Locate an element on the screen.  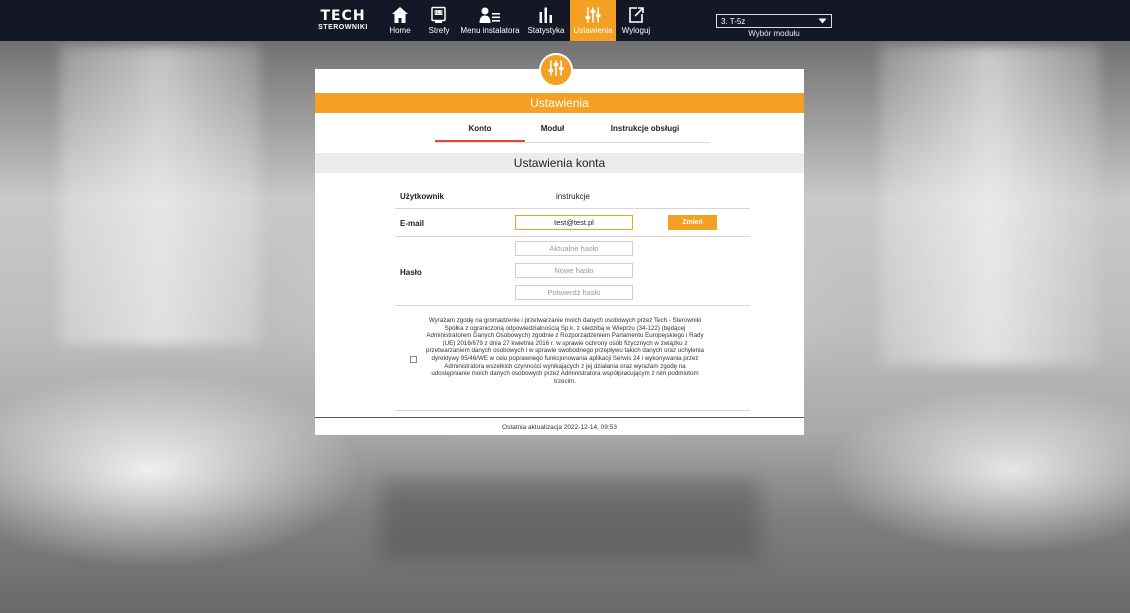
tech-logo: TECH STEROWNIKI is located at coordinates (343, 20).